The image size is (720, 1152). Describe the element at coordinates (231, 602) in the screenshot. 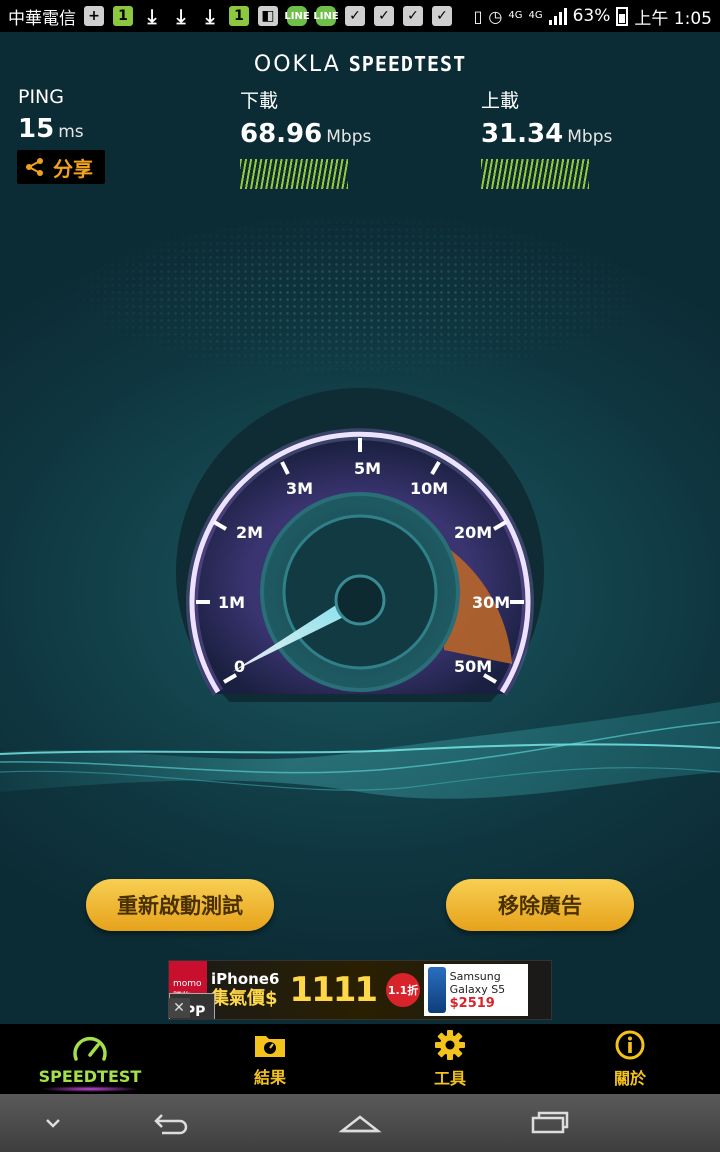

I see `gauge-tick-1m: 1M` at that location.